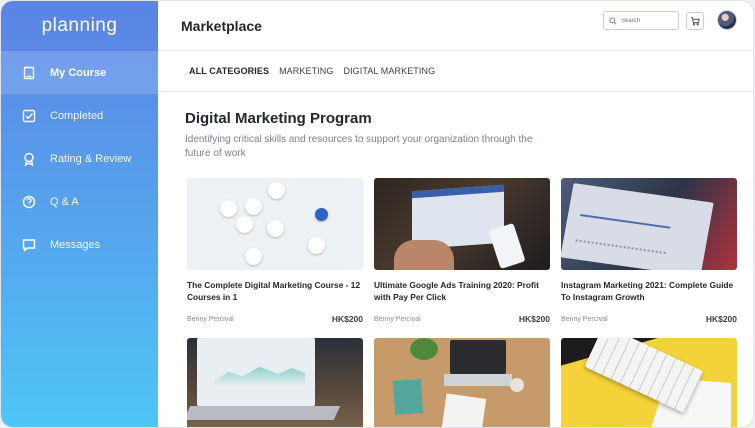  What do you see at coordinates (408, 397) in the screenshot?
I see `book-image` at bounding box center [408, 397].